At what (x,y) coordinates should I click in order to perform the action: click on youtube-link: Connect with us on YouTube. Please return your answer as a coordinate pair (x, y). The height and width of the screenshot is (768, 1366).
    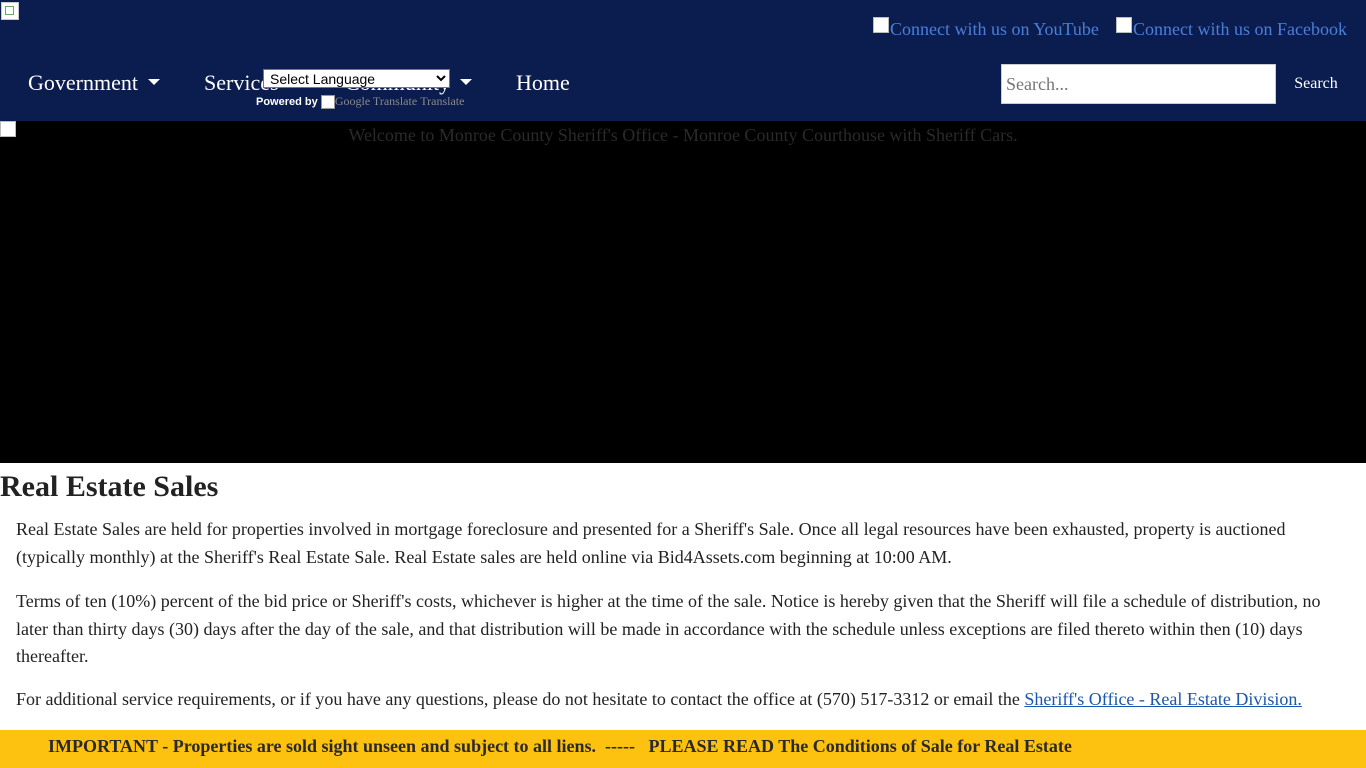
    Looking at the image, I should click on (986, 29).